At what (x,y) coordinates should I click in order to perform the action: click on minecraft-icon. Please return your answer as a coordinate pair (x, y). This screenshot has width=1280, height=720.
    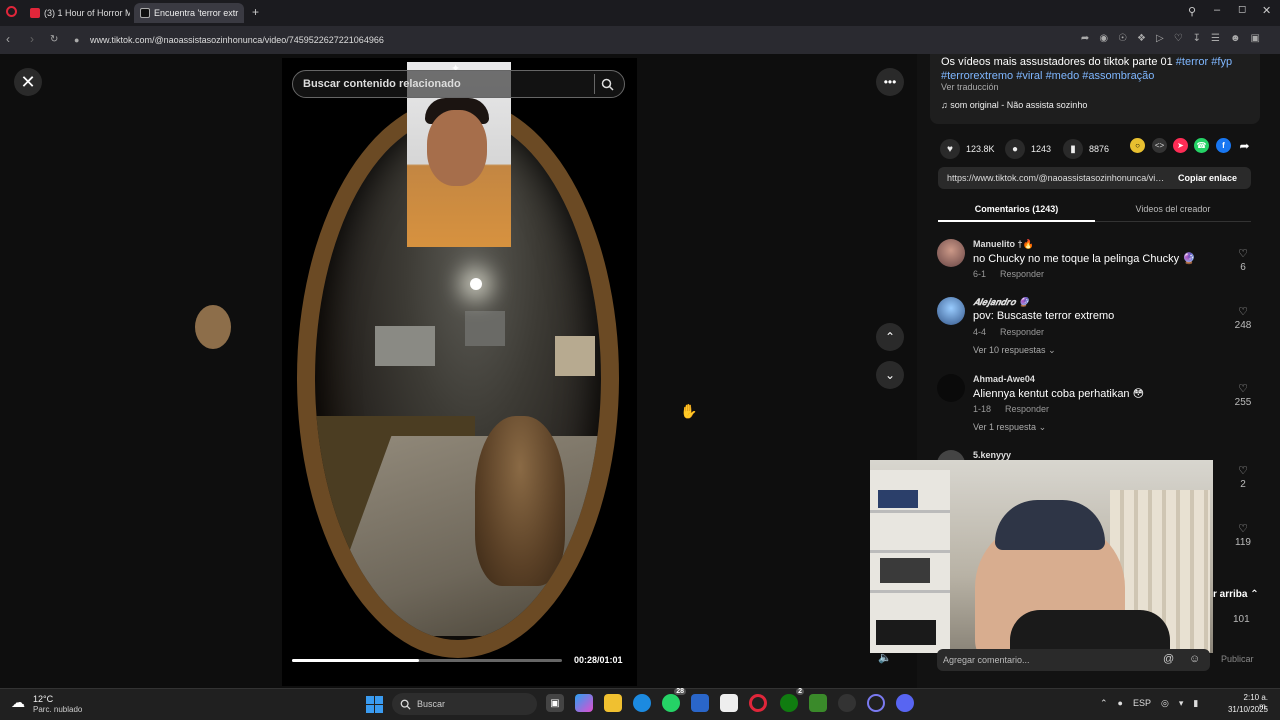
    Looking at the image, I should click on (818, 703).